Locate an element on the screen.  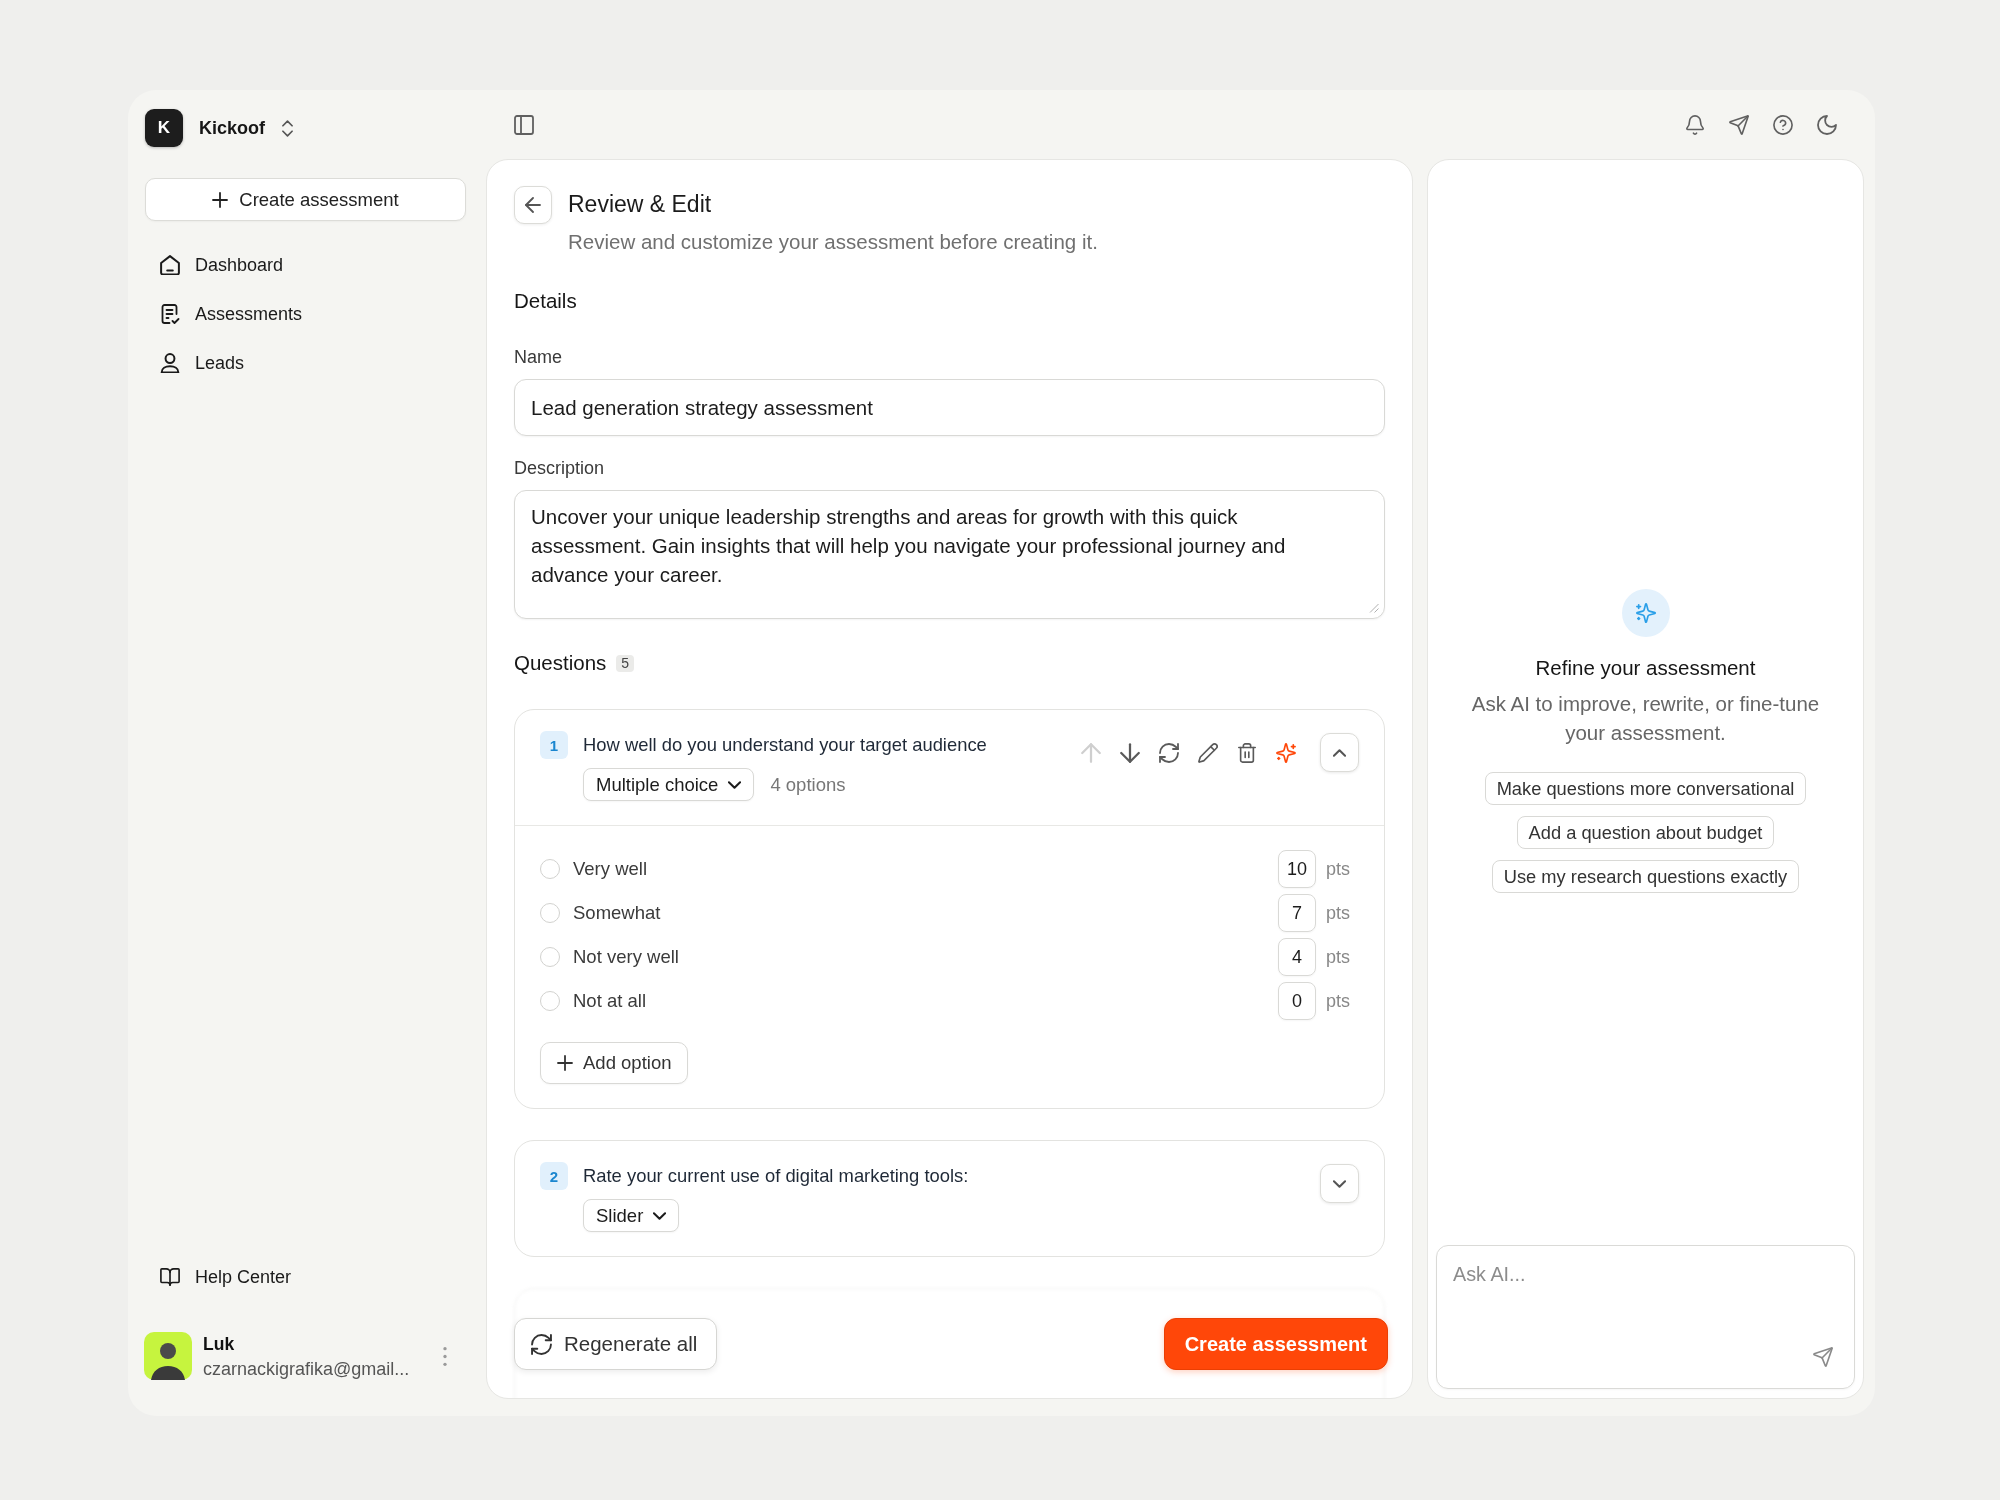
page-title: Review & Edit is located at coordinates (640, 204).